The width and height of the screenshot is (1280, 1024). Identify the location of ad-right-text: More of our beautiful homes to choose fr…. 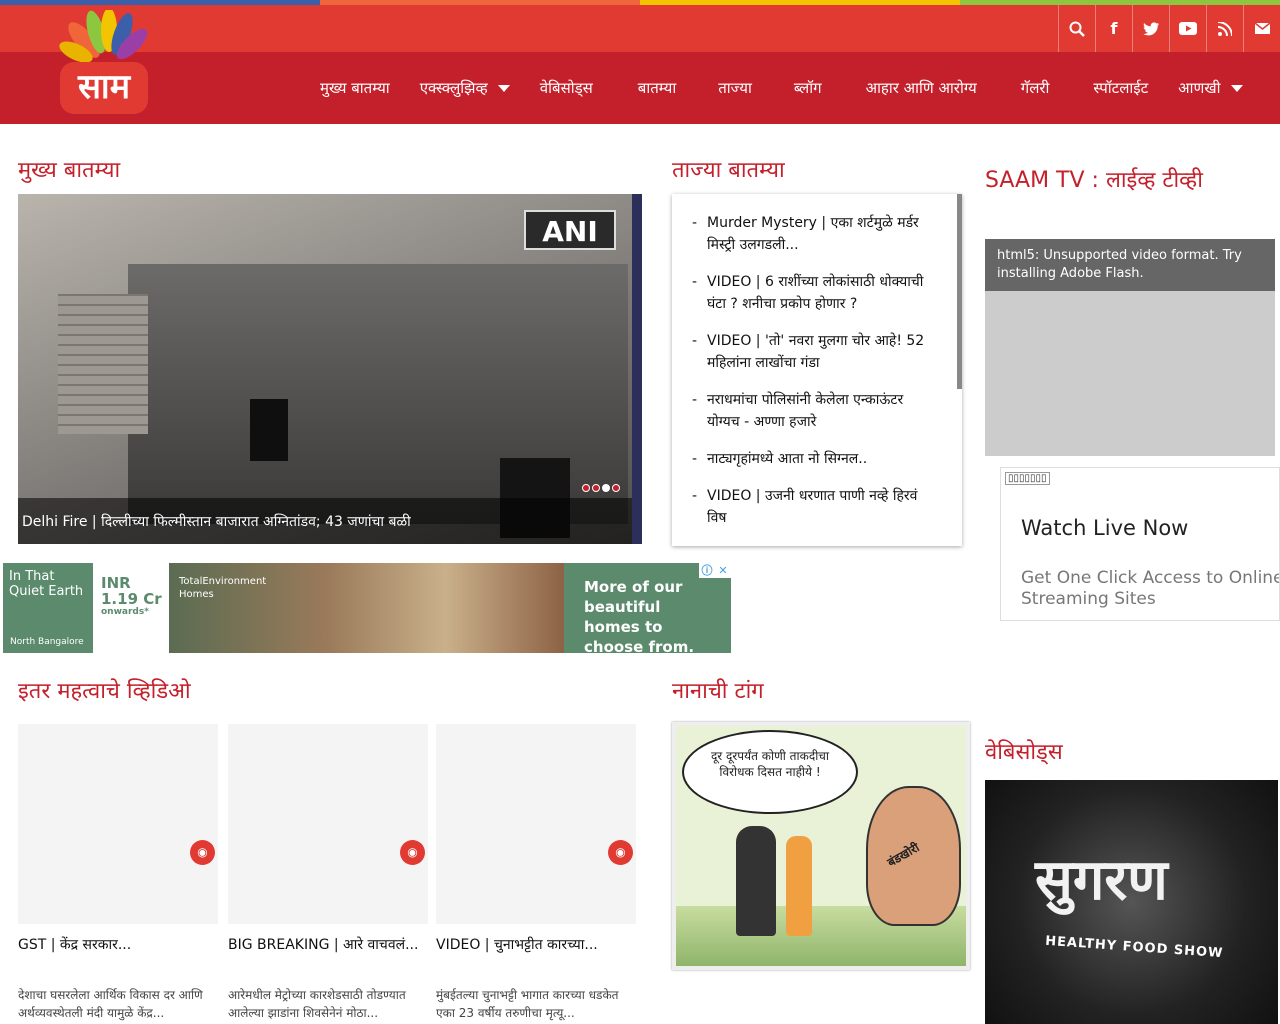
(639, 615).